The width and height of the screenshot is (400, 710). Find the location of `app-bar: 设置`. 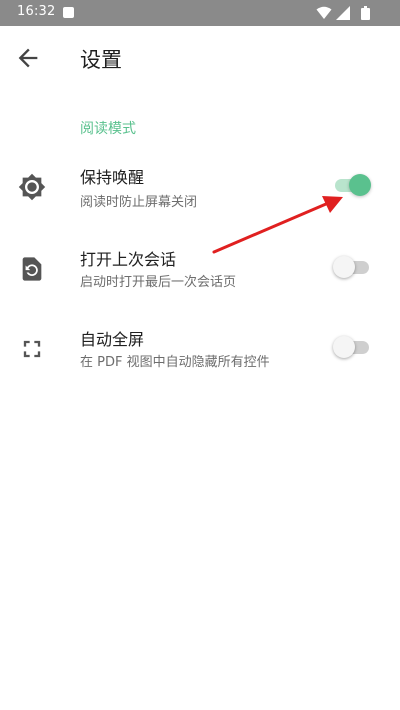

app-bar: 设置 is located at coordinates (200, 57).